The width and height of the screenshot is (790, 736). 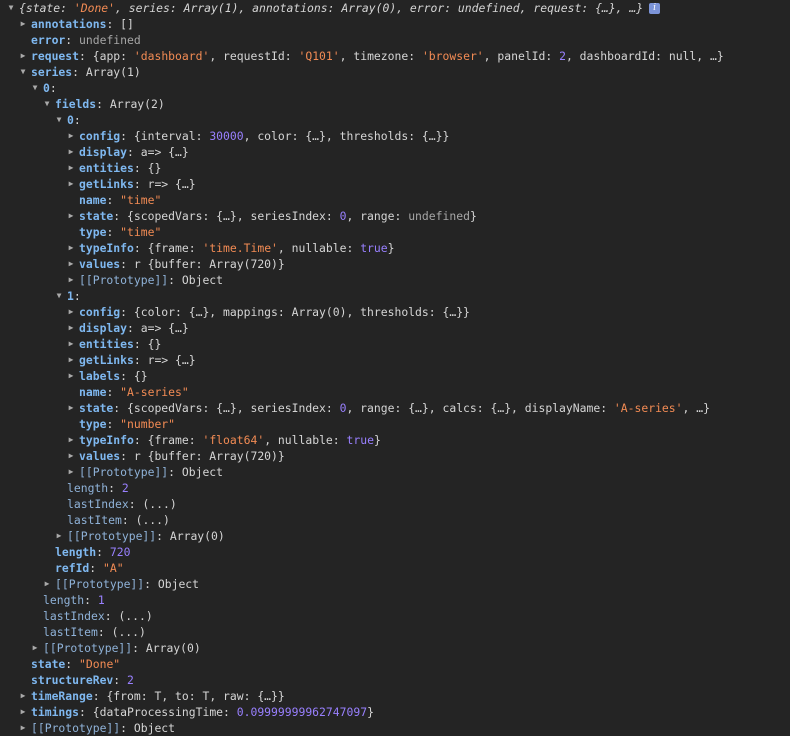 I want to click on tree-row: error: undefined, so click(x=86, y=40).